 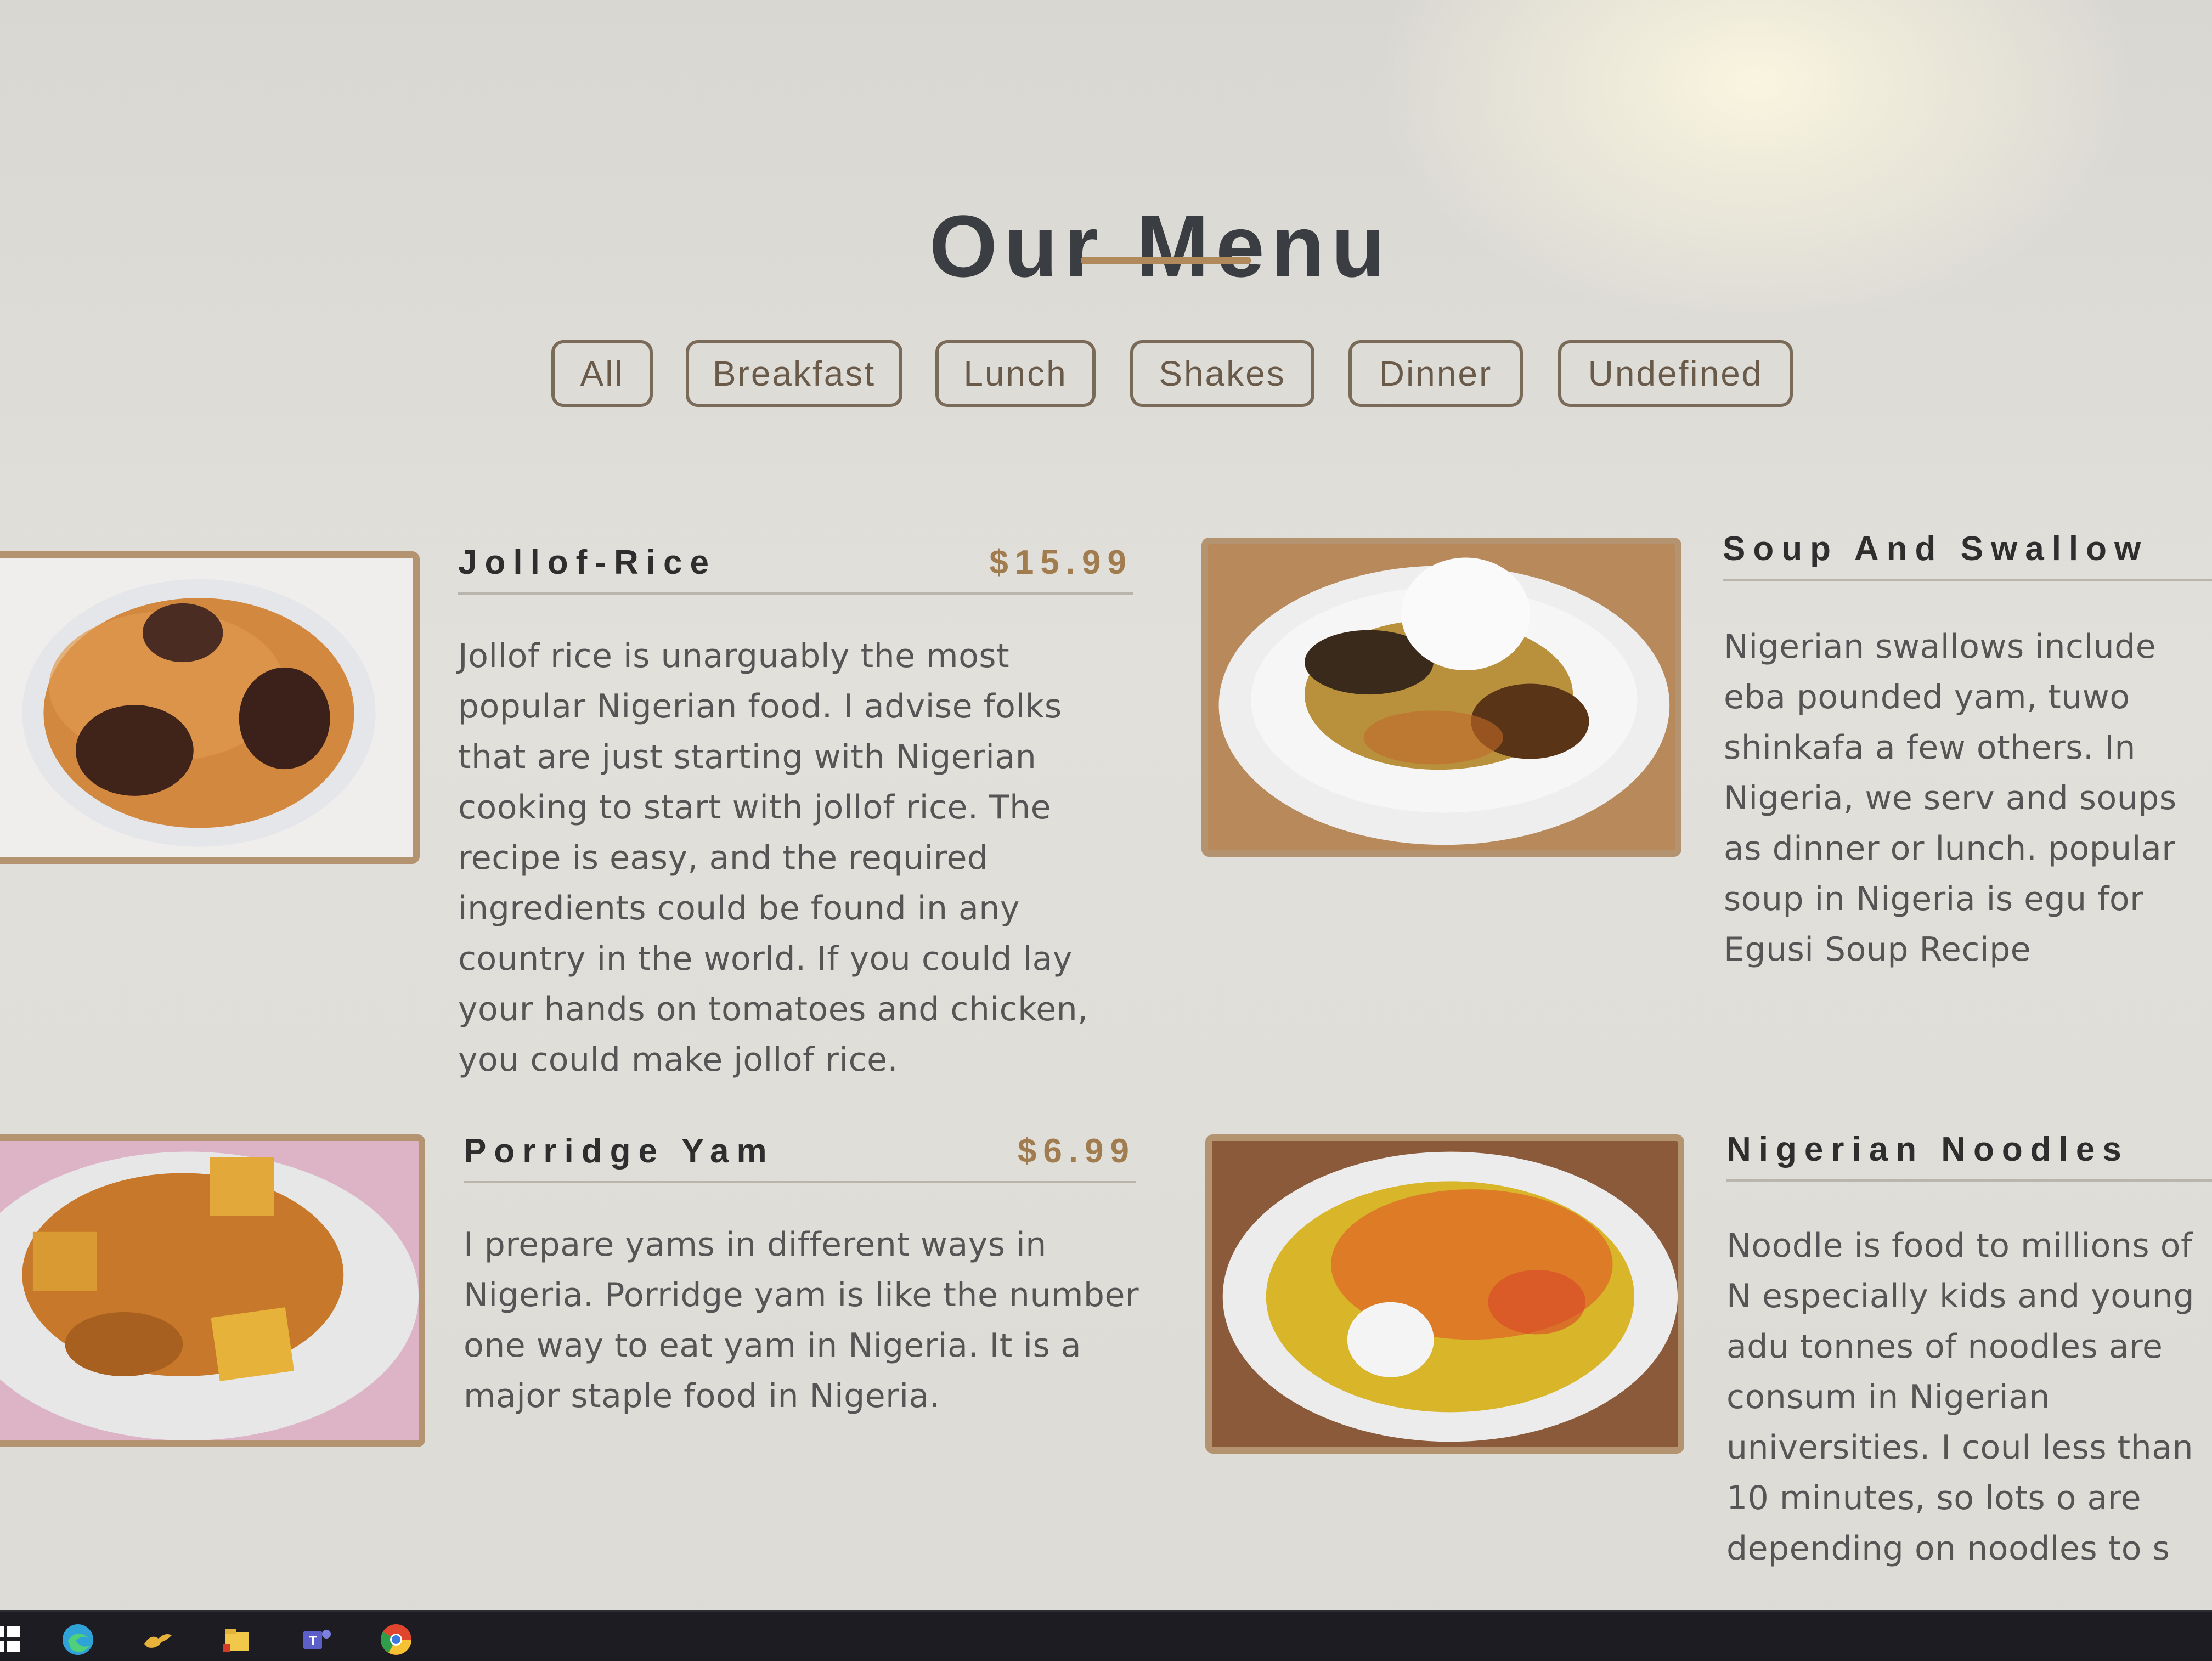 I want to click on filter-lunch-button: Lunch, so click(x=1015, y=374).